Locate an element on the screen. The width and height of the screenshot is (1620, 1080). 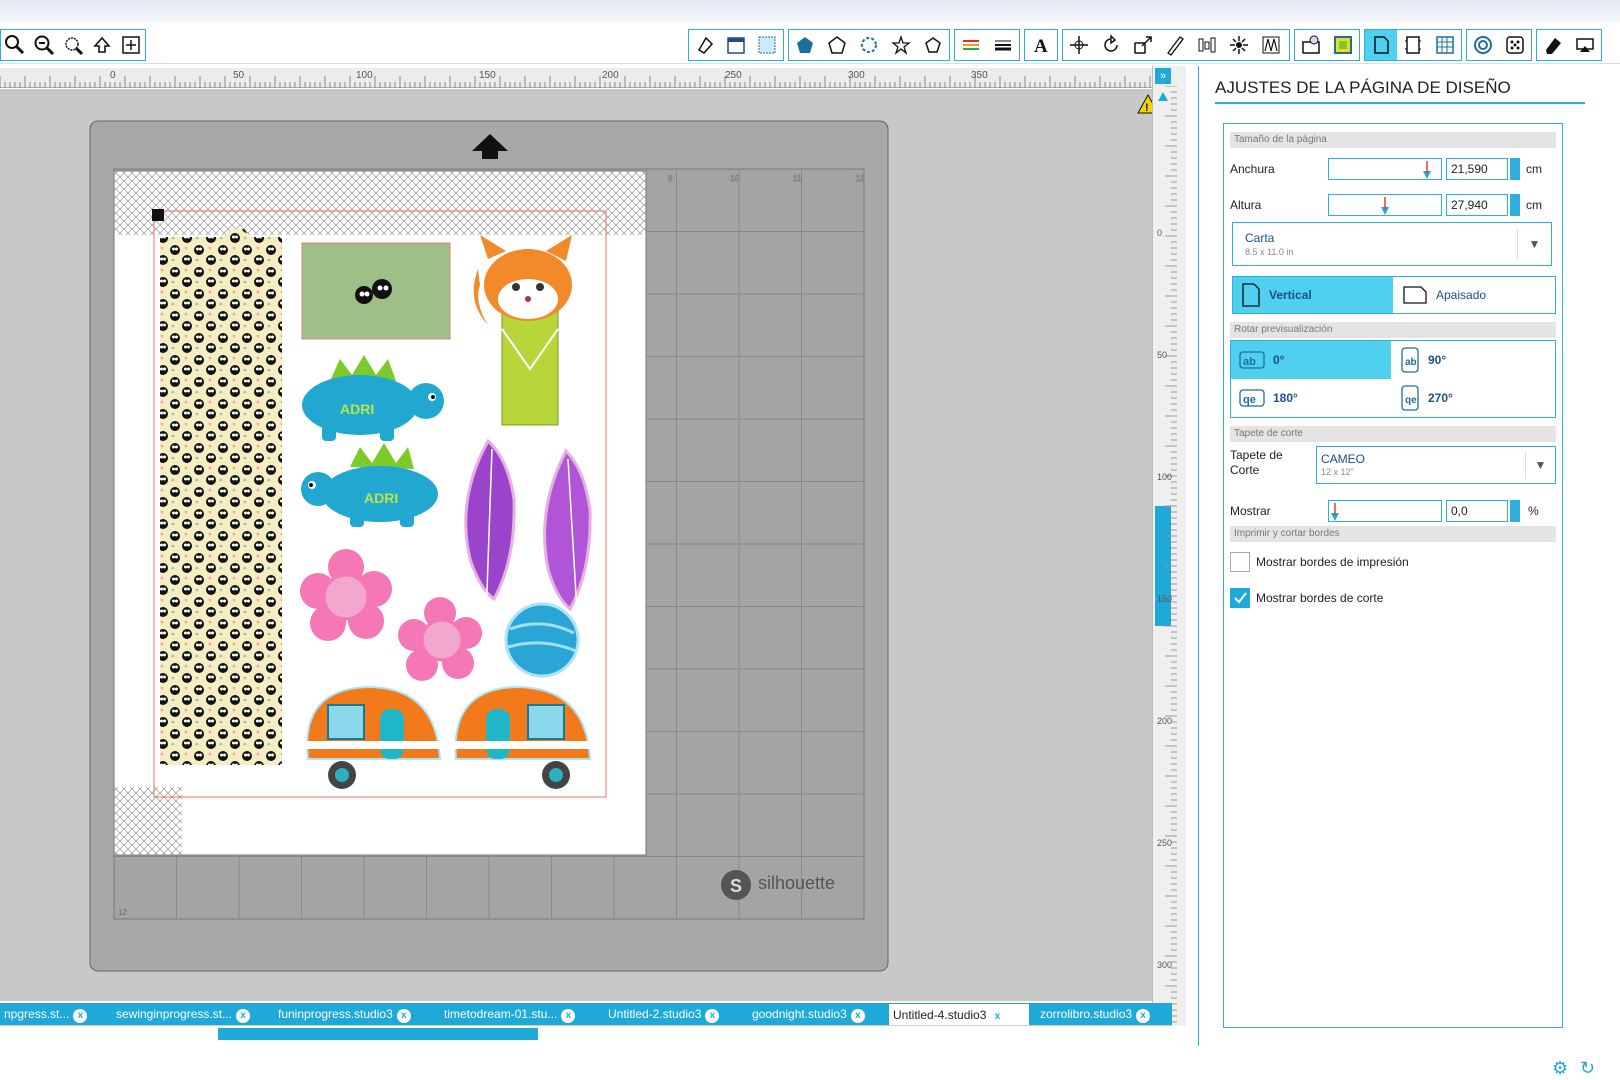
library-tool-group is located at coordinates (1327, 45).